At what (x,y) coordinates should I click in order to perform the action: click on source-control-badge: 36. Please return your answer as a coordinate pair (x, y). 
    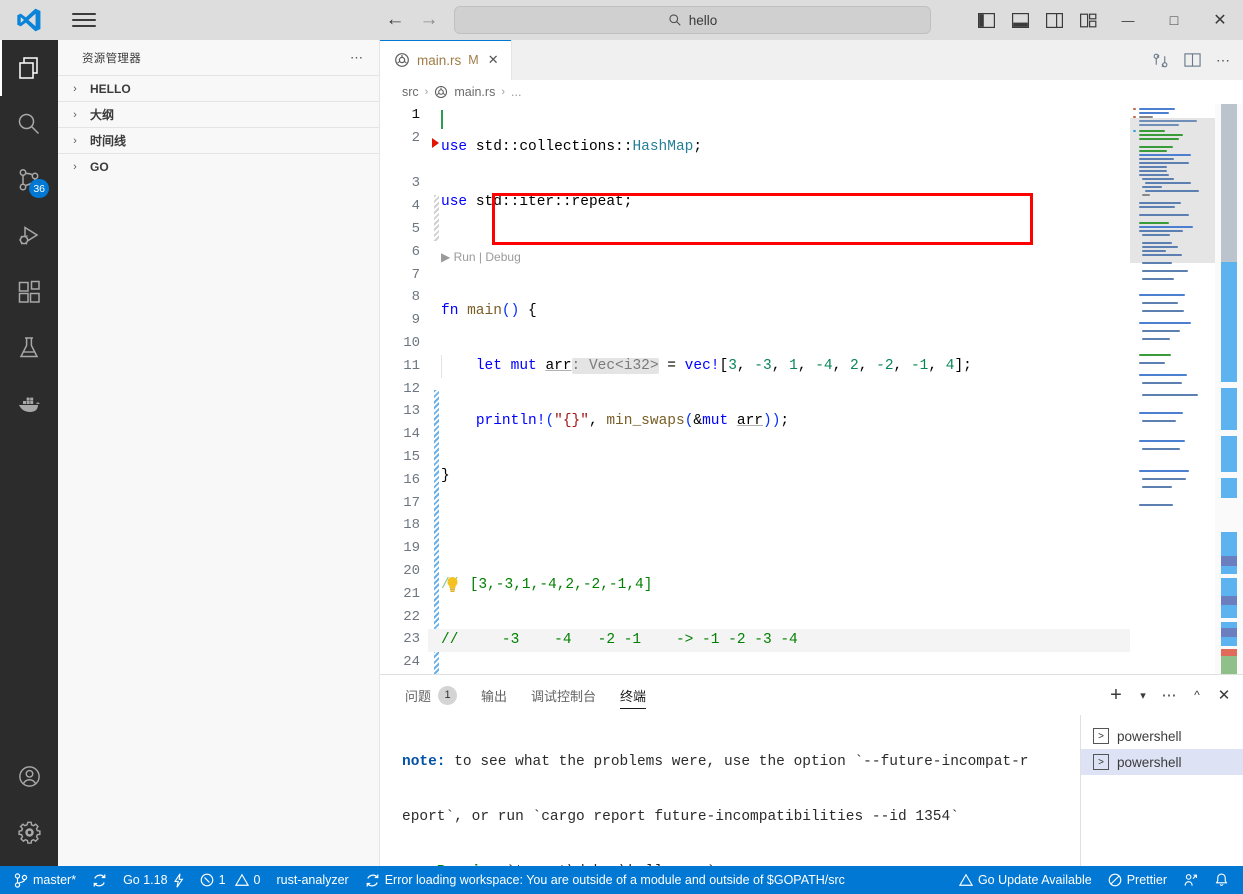
    Looking at the image, I should click on (39, 188).